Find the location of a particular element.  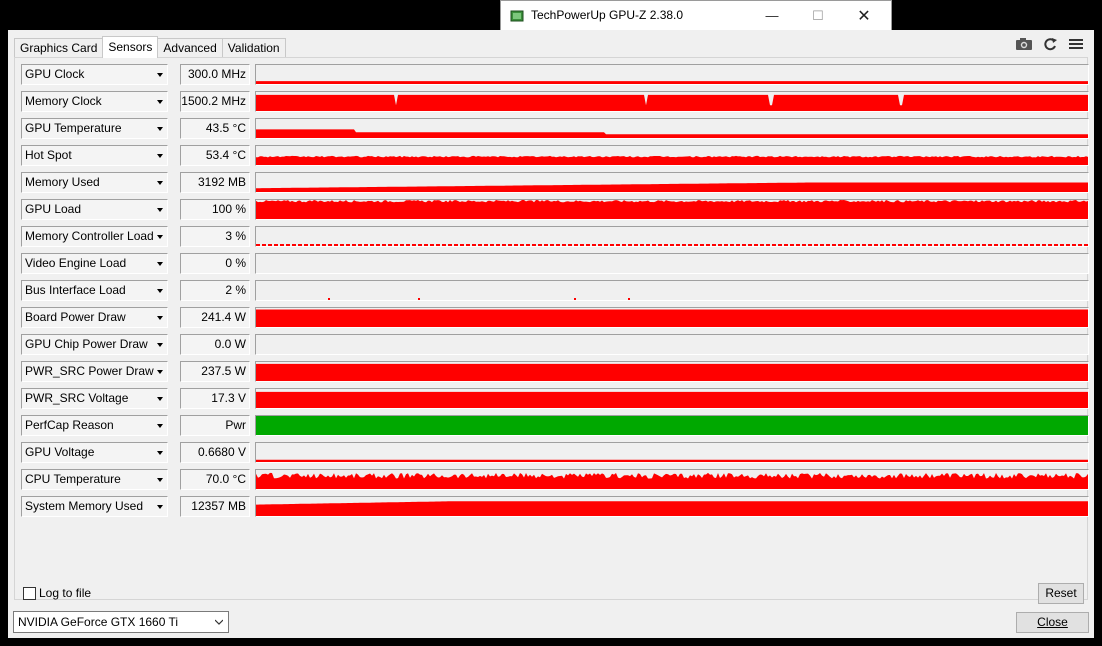

camera-icon is located at coordinates (1024, 44).